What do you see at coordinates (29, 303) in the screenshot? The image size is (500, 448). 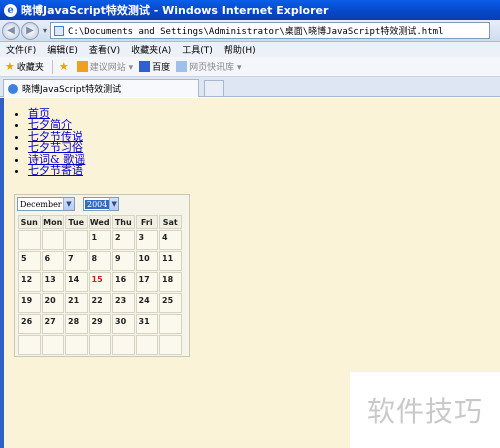 I see `calendar-day-cell: 19` at bounding box center [29, 303].